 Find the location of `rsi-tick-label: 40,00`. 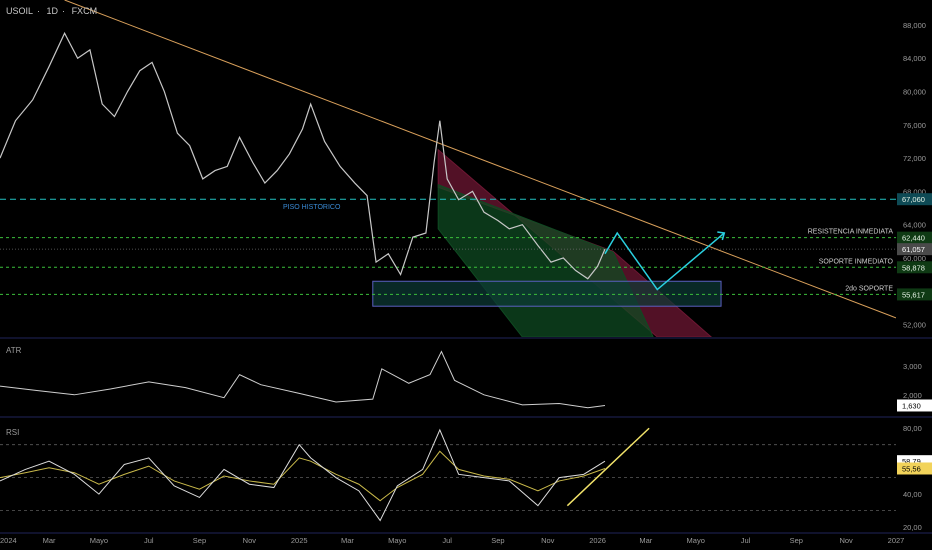

rsi-tick-label: 40,00 is located at coordinates (912, 494).